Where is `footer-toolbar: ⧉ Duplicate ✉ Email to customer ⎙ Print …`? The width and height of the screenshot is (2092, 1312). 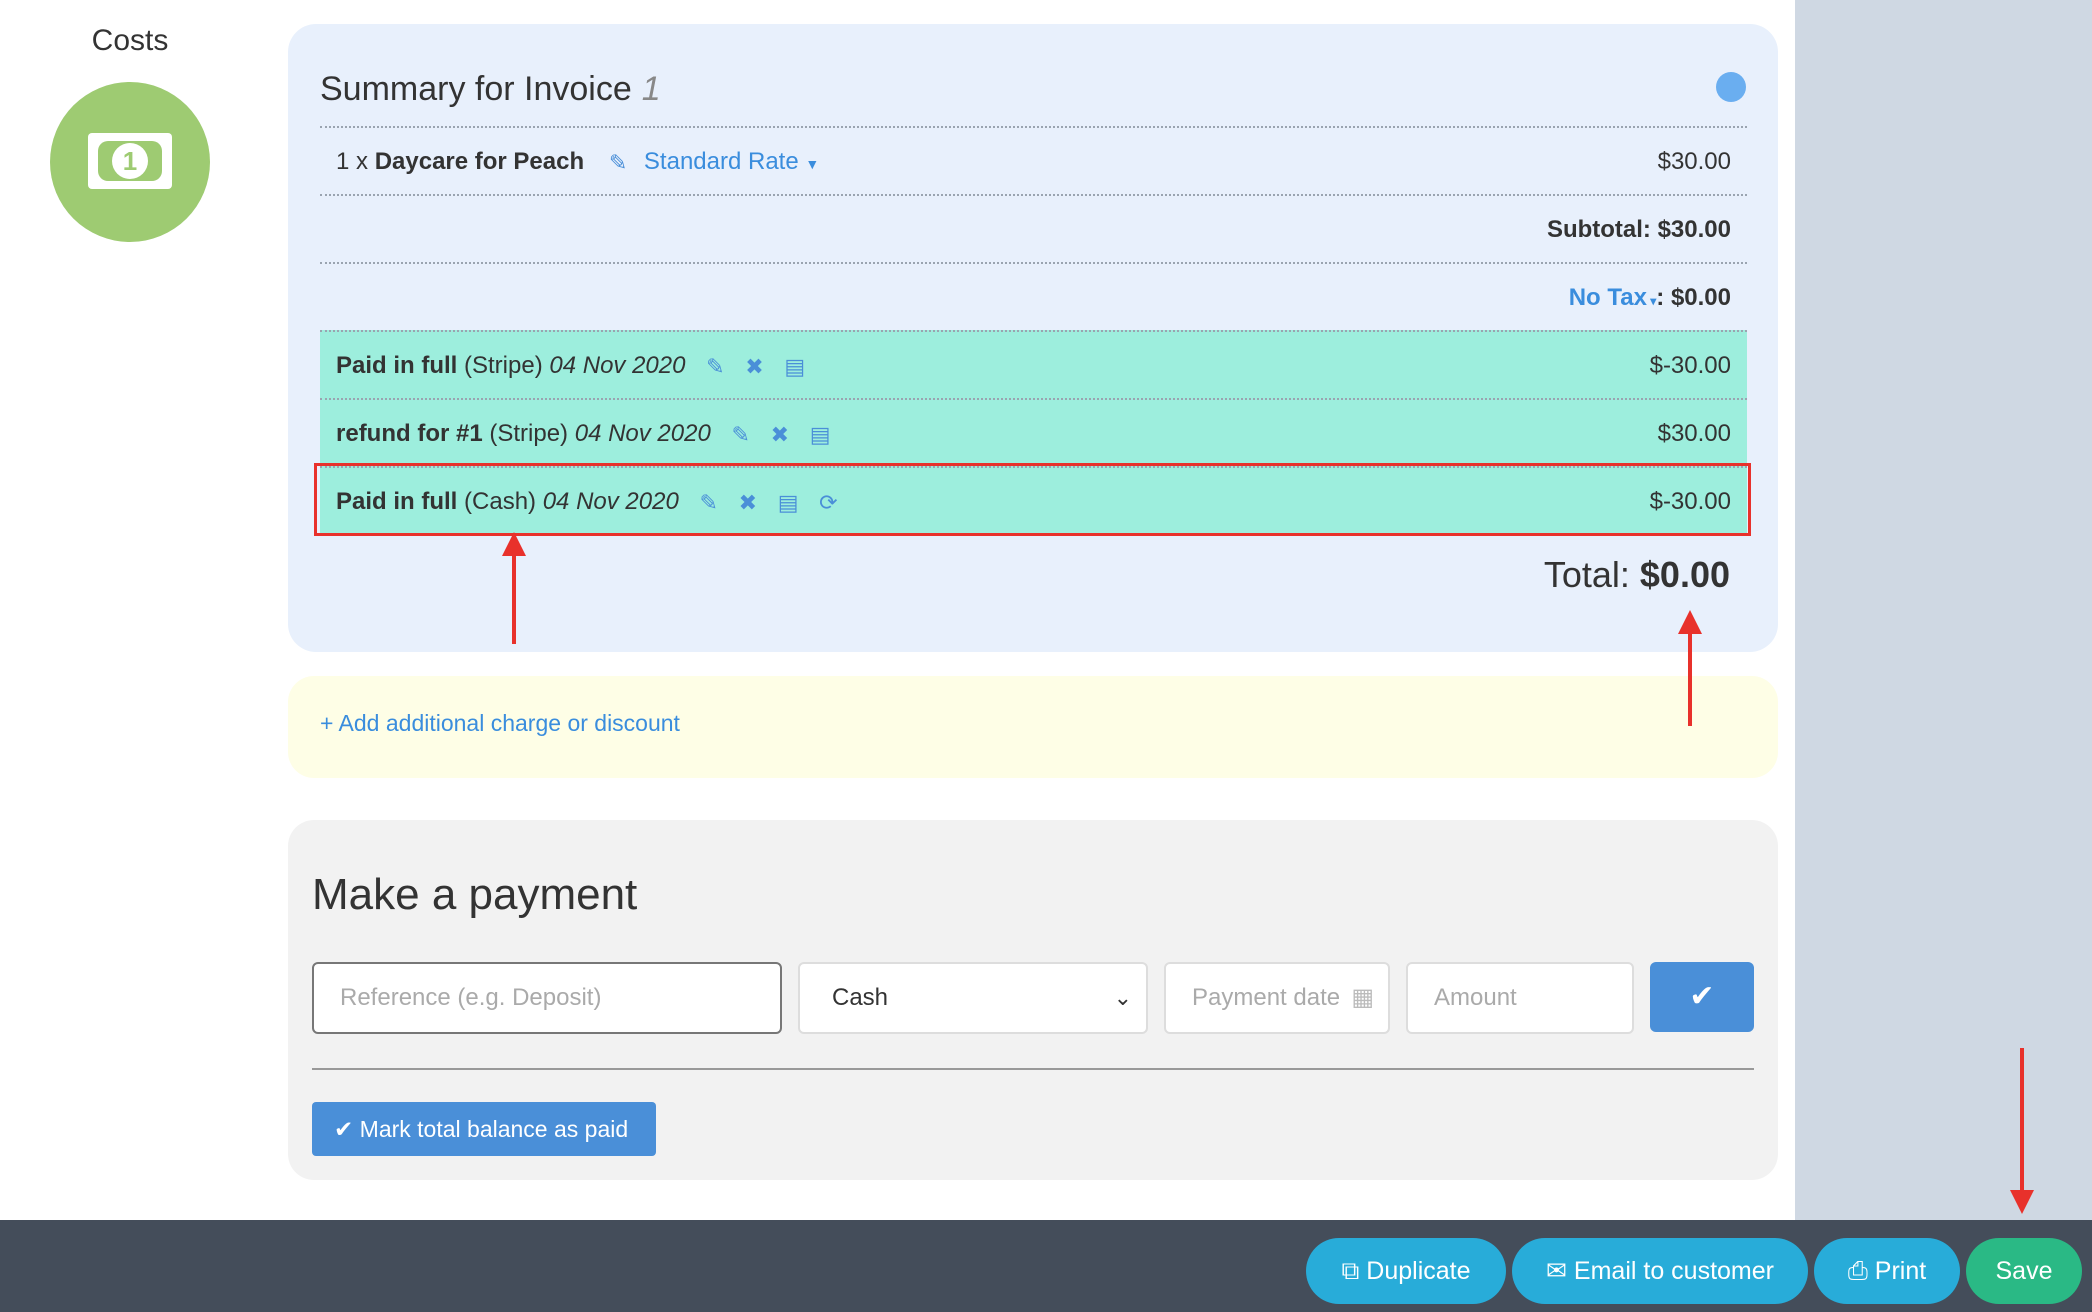 footer-toolbar: ⧉ Duplicate ✉ Email to customer ⎙ Print … is located at coordinates (1046, 1266).